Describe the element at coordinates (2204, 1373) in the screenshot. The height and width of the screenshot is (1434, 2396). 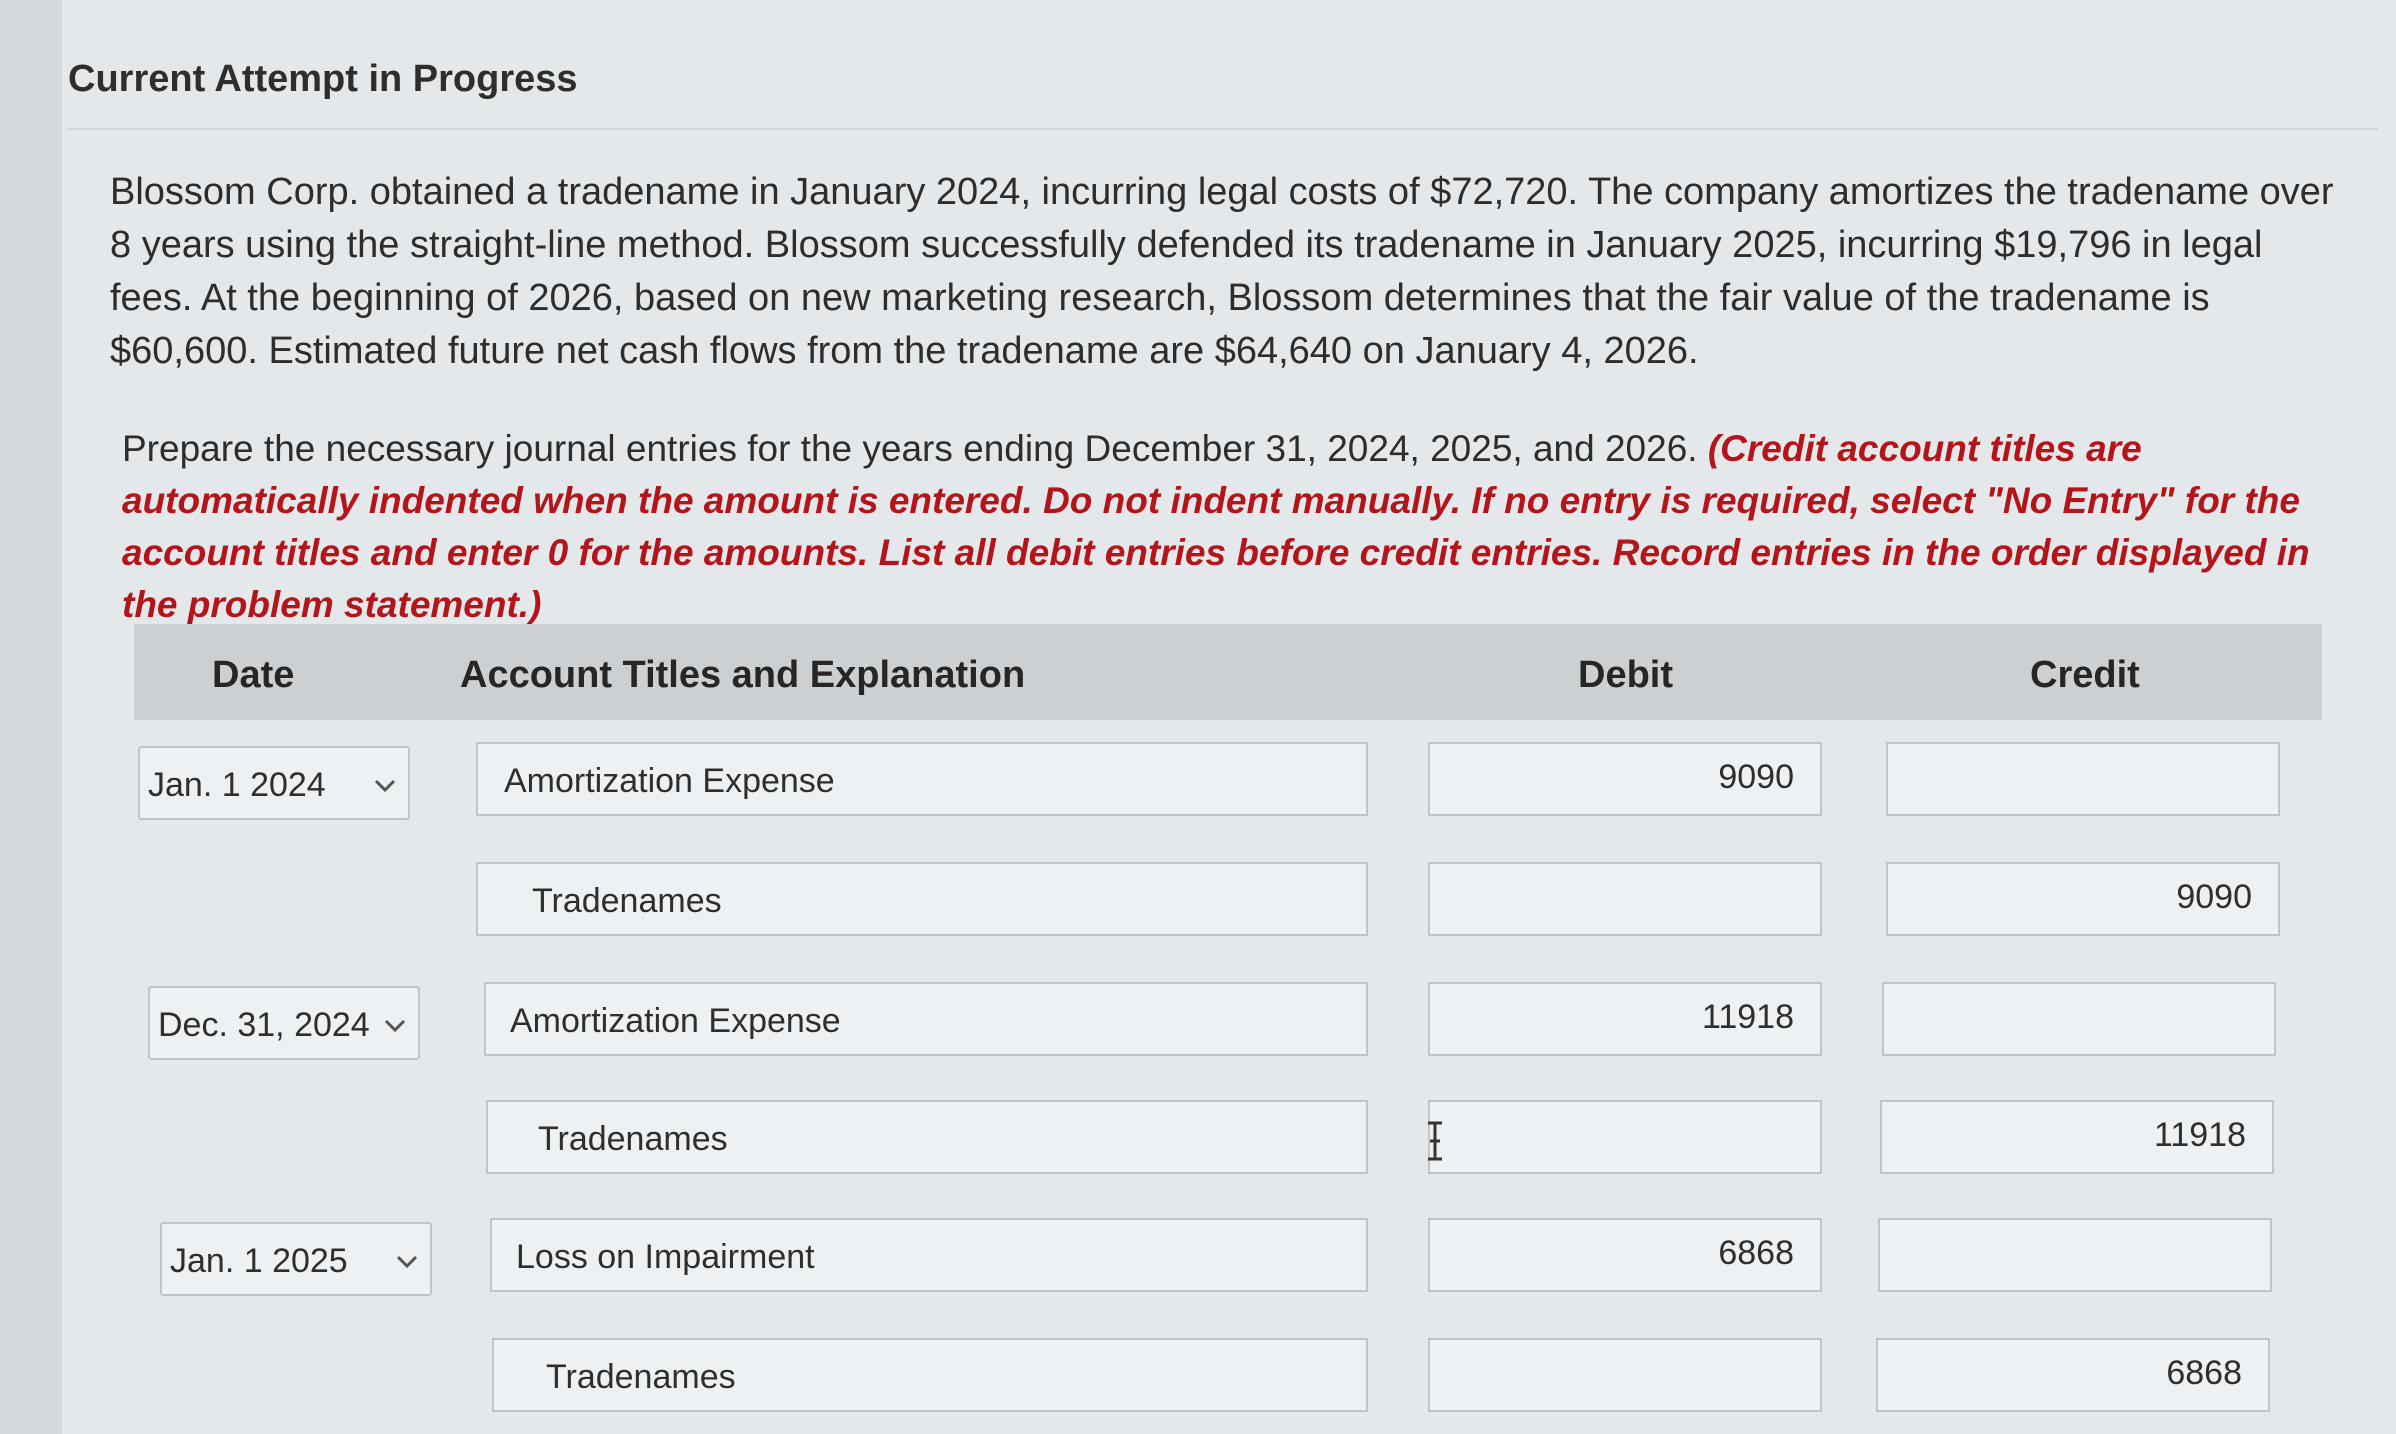
I see `credit-value: 6868` at that location.